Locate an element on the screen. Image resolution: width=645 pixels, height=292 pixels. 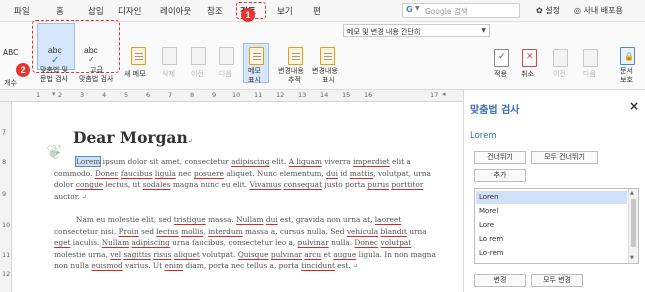
track-changes-label-2: 추적 is located at coordinates (294, 80).